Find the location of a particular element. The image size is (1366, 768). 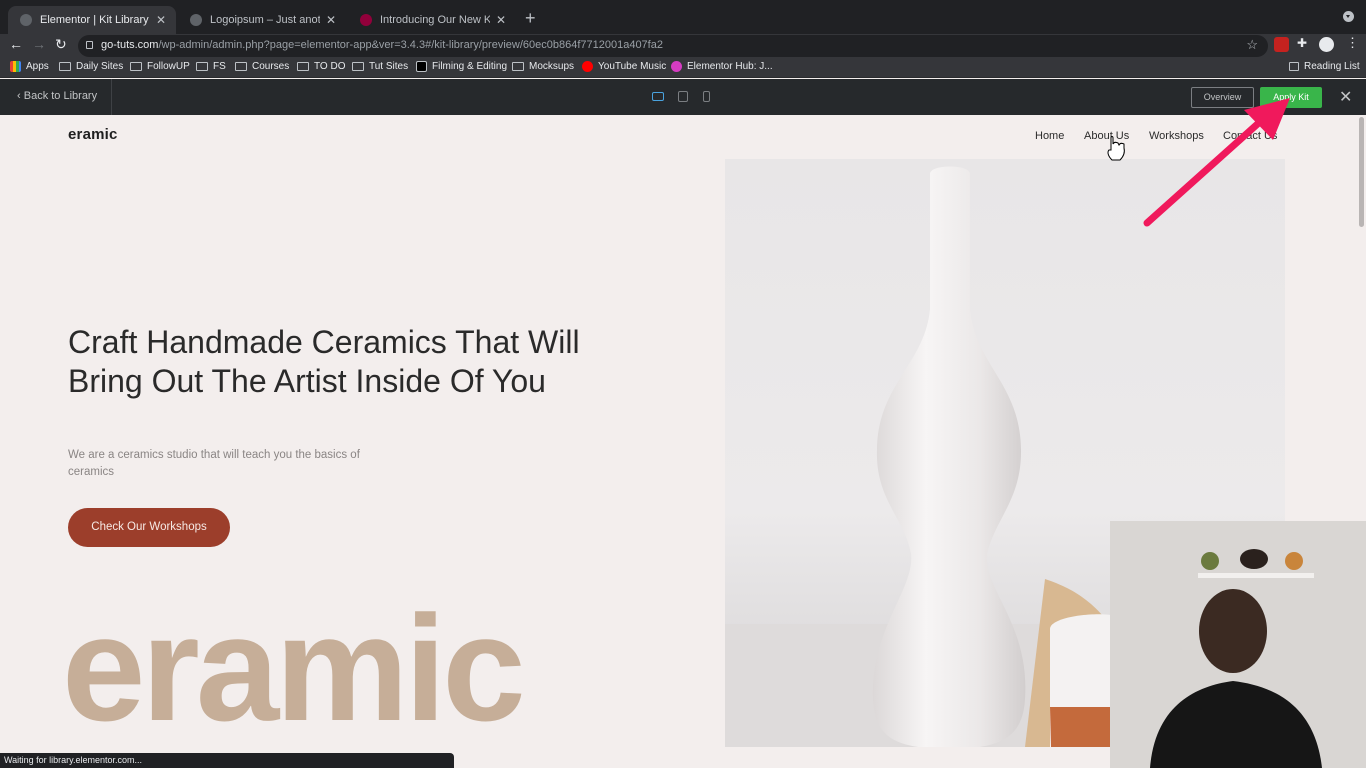

back-to-library-label: Back to Library is located at coordinates (60, 96).